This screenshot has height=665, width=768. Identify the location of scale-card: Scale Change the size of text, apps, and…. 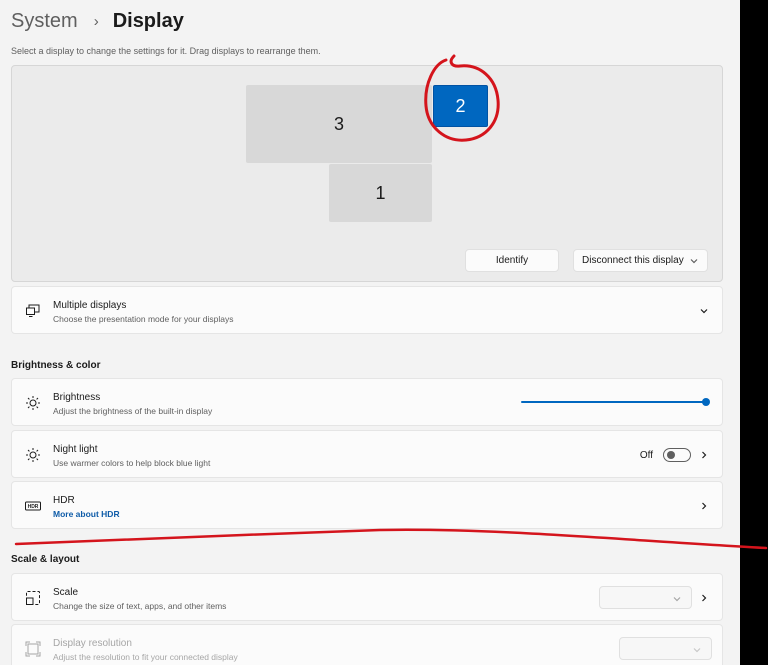
(367, 597).